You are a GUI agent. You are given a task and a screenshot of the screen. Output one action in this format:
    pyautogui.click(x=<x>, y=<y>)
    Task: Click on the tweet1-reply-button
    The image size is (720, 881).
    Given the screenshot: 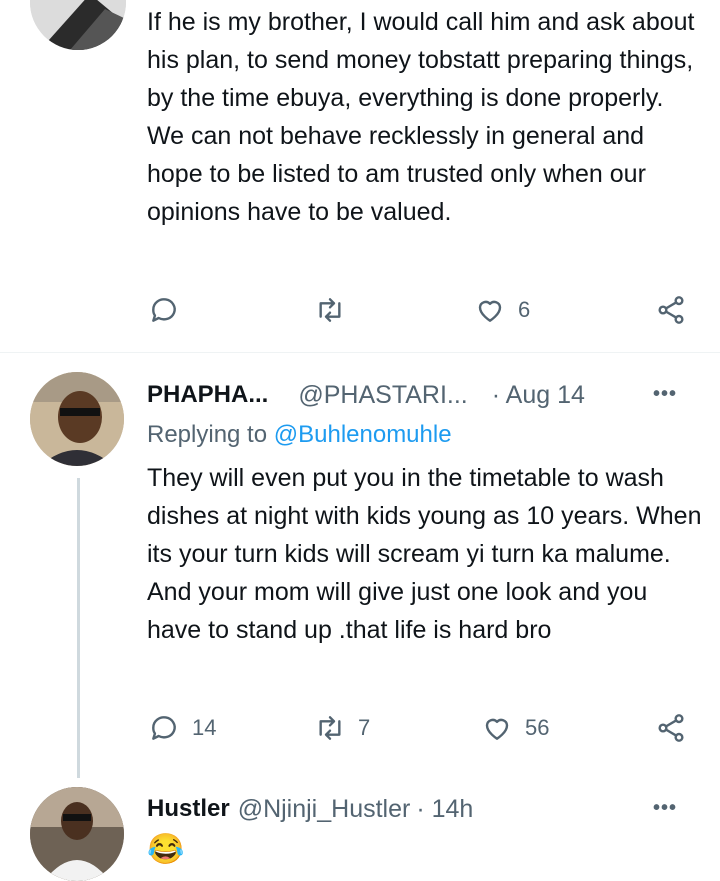 What is the action you would take?
    pyautogui.click(x=164, y=310)
    